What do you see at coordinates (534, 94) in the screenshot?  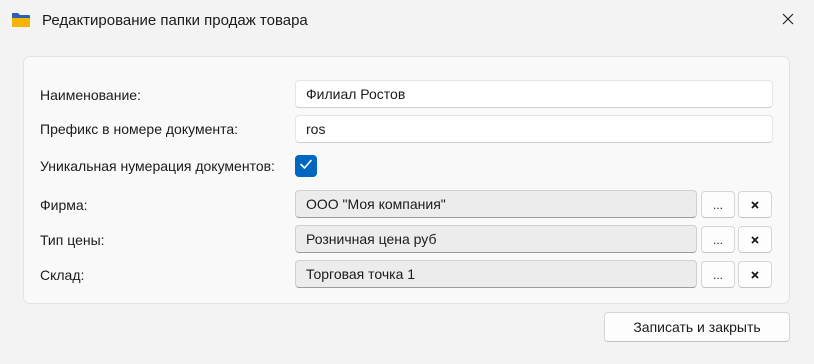 I see `name-input: Филиал Ростов` at bounding box center [534, 94].